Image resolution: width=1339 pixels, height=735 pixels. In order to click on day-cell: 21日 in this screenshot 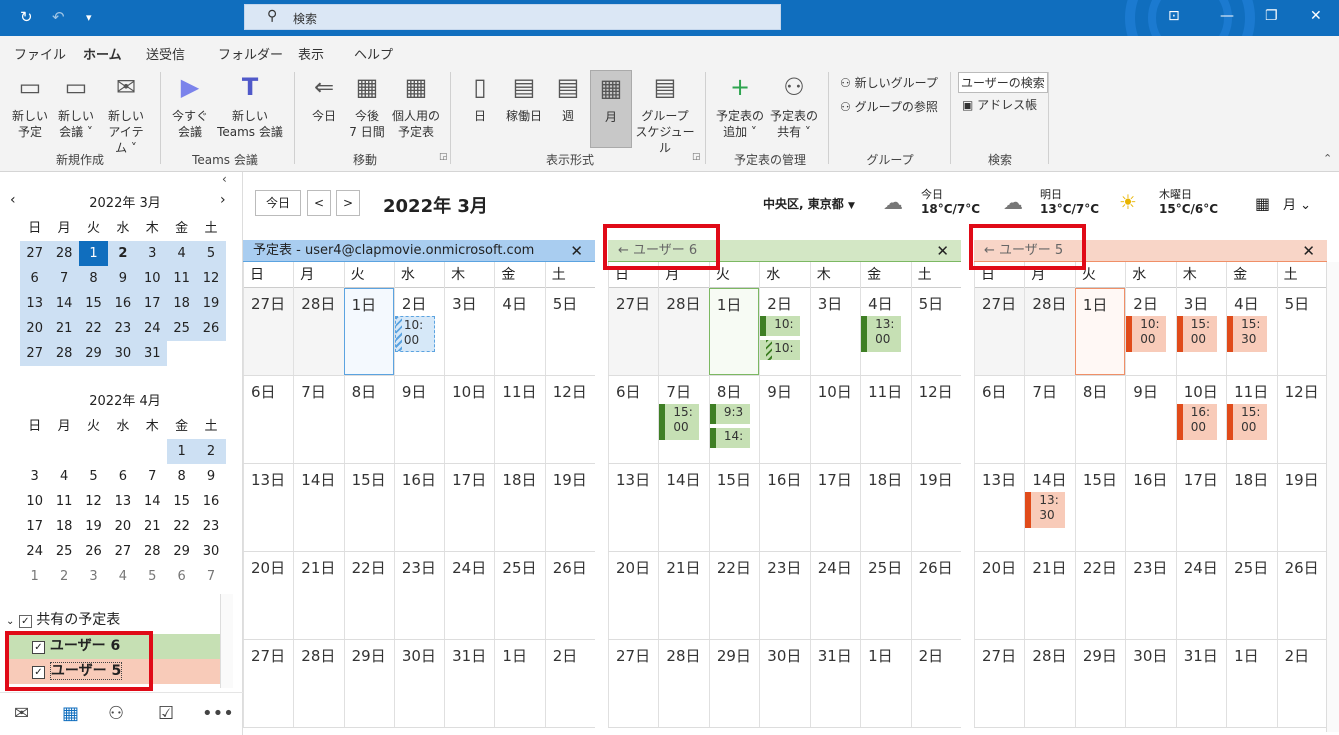, I will do `click(318, 595)`.